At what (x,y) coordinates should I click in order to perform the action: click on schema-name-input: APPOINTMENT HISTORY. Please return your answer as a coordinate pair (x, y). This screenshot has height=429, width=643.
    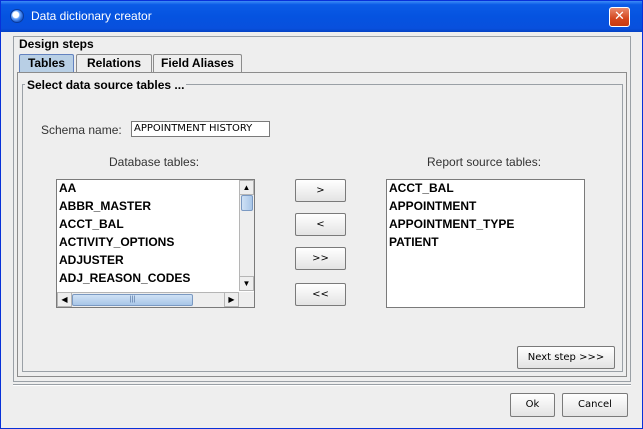
    Looking at the image, I should click on (200, 129).